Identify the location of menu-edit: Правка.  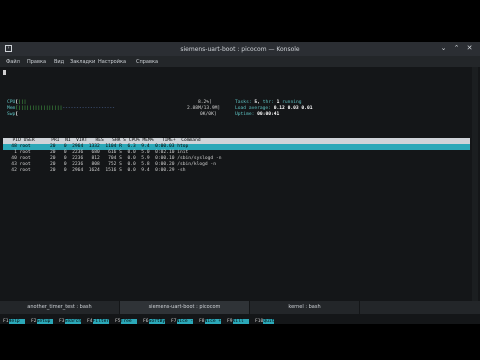
(36, 62).